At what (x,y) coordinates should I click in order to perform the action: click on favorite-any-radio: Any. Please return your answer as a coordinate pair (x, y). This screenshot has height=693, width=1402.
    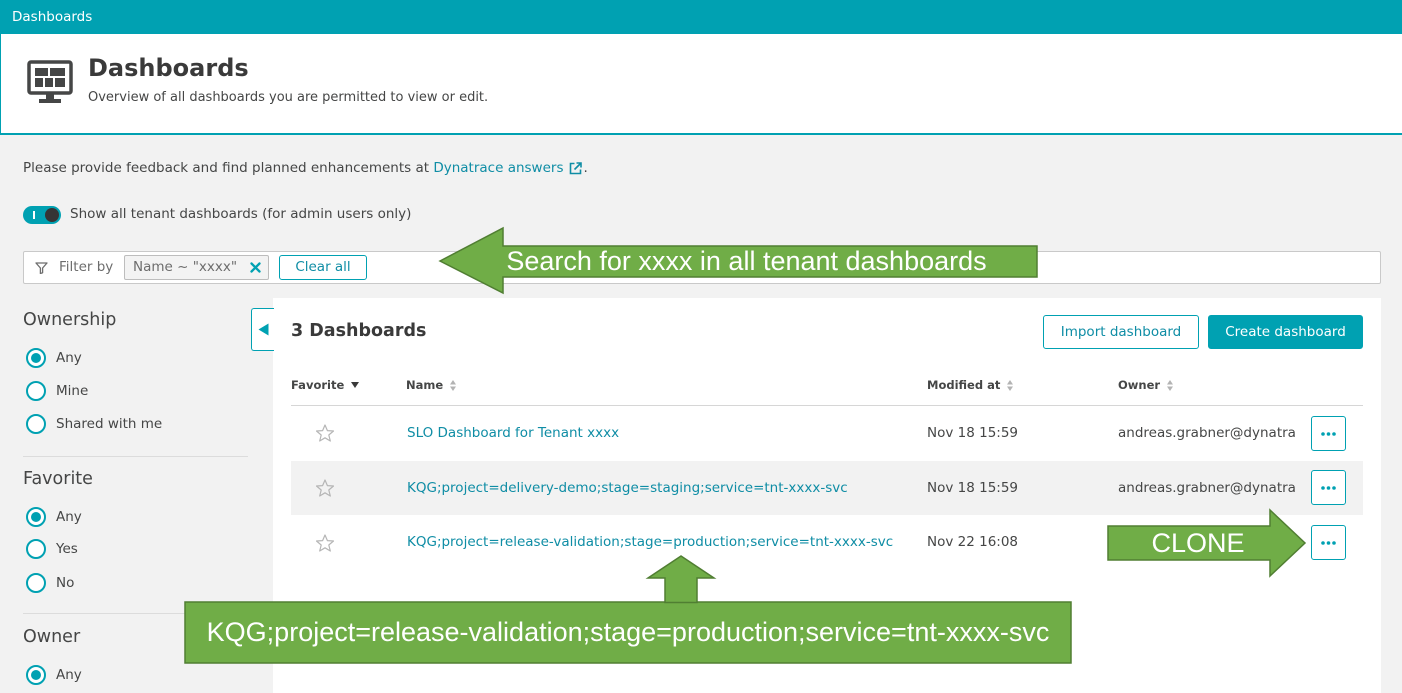
    Looking at the image, I should click on (54, 517).